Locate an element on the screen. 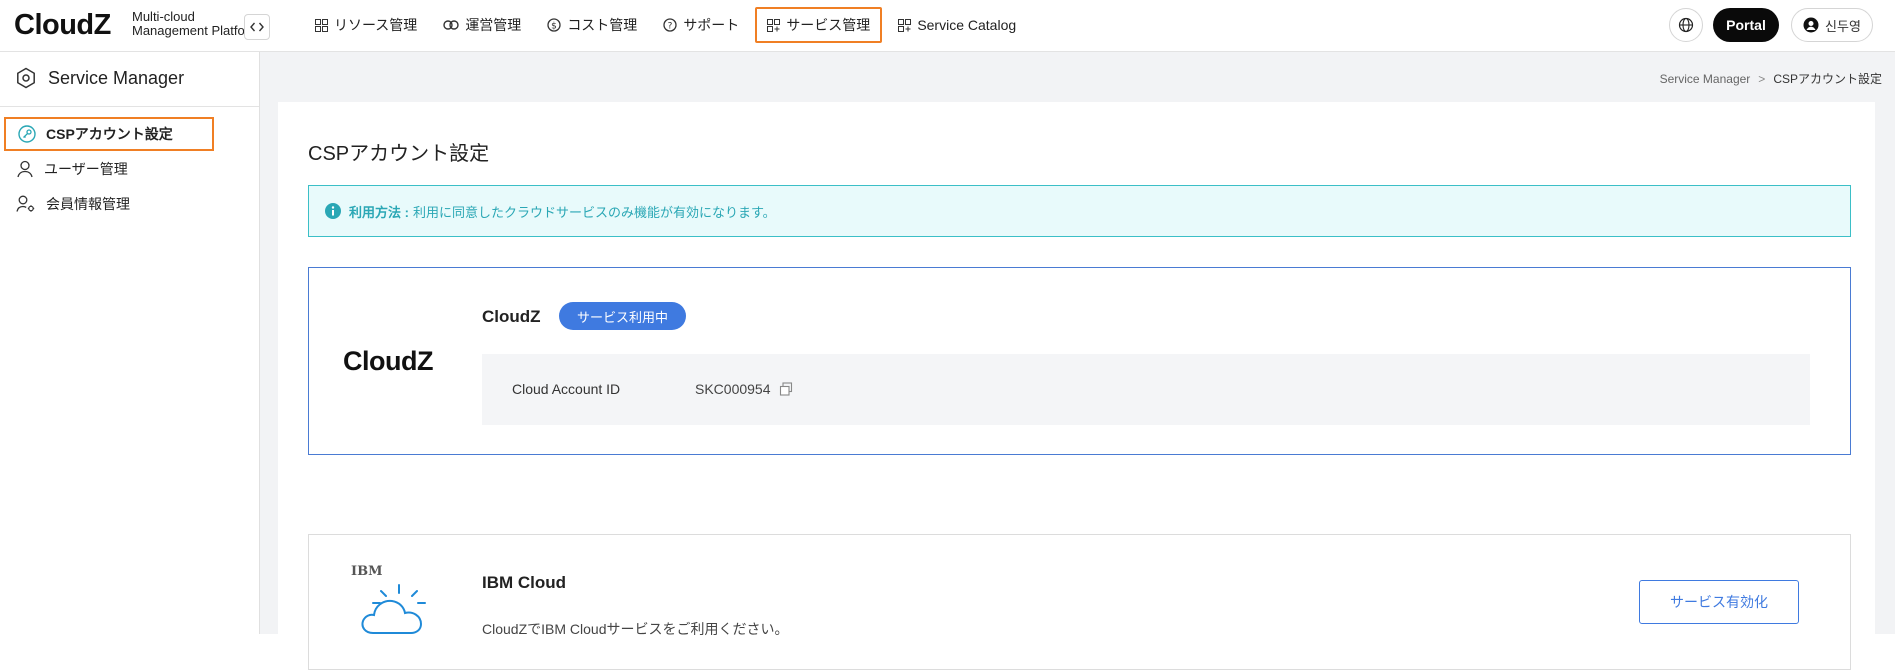  dollar-icon: $ is located at coordinates (554, 25).